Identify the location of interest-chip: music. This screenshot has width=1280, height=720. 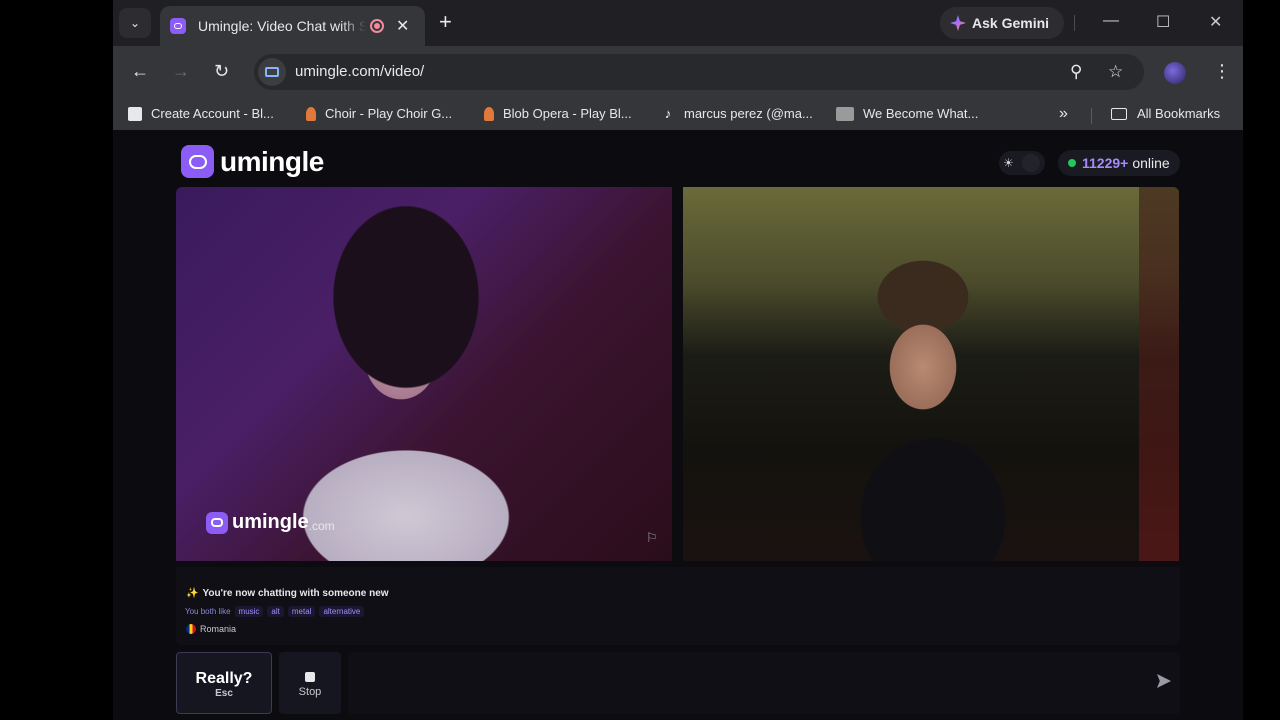
(249, 611).